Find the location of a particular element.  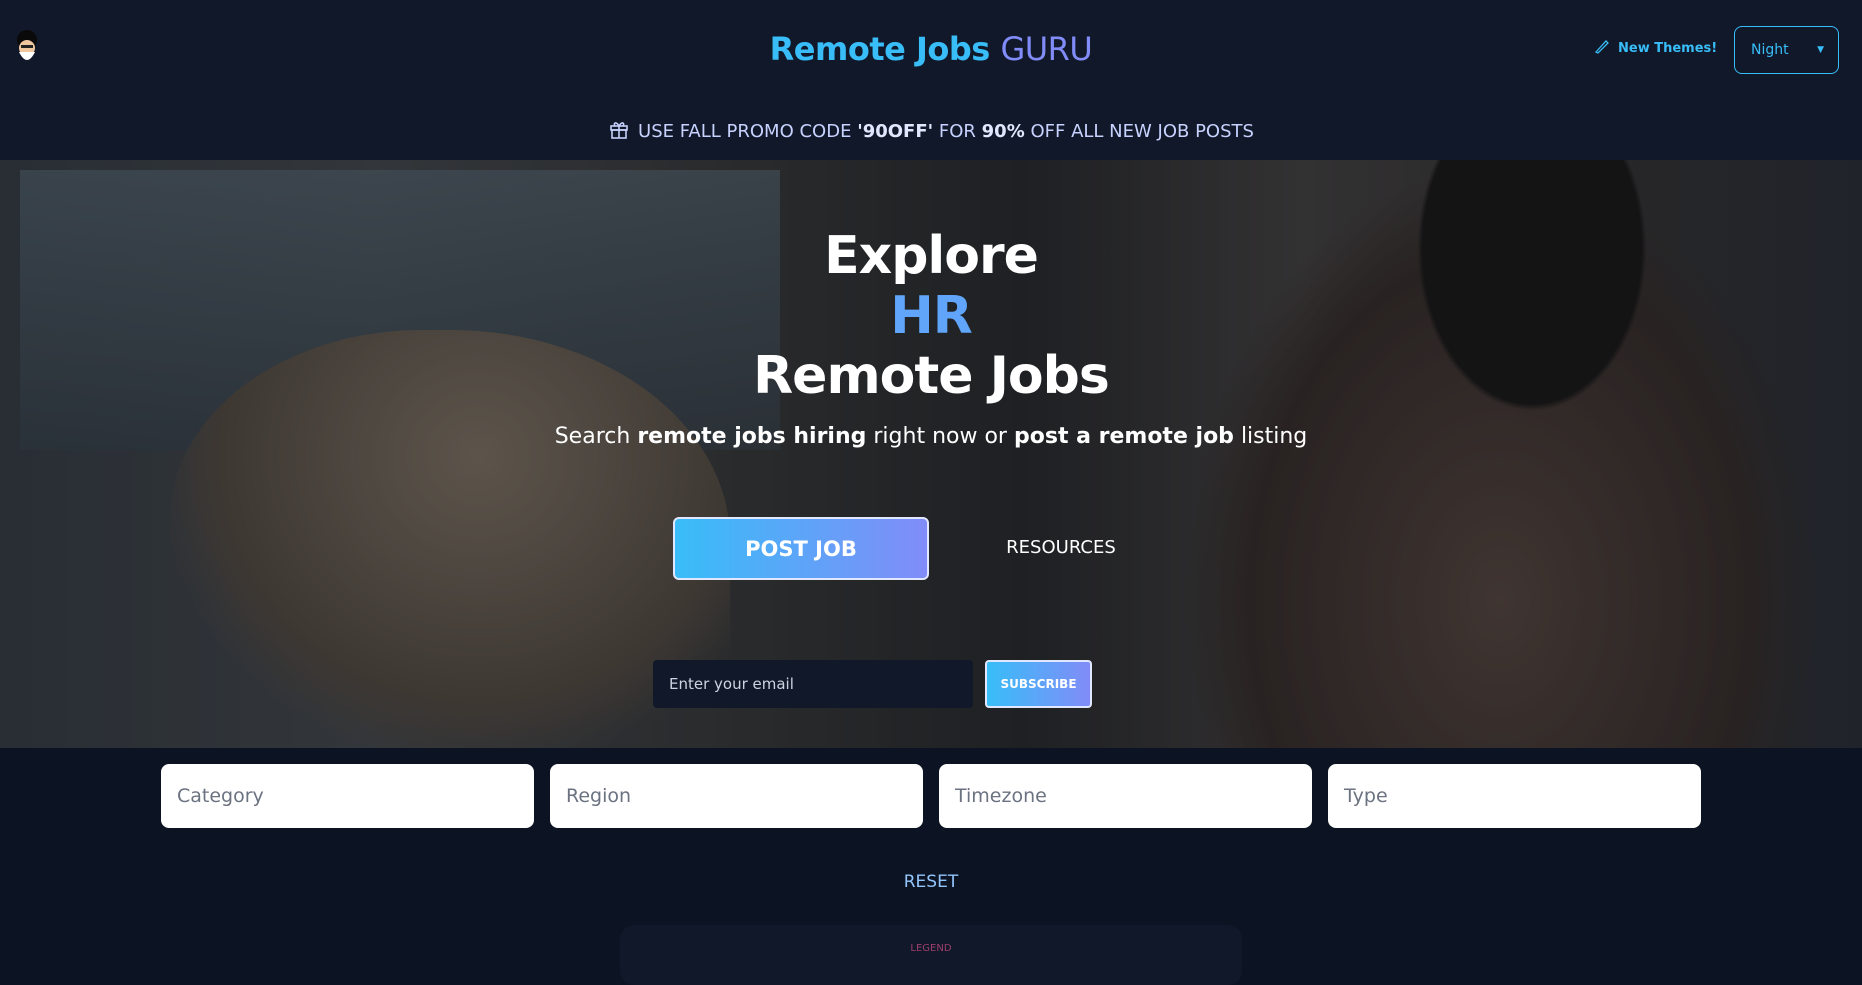

reset-button: RESET is located at coordinates (931, 882).